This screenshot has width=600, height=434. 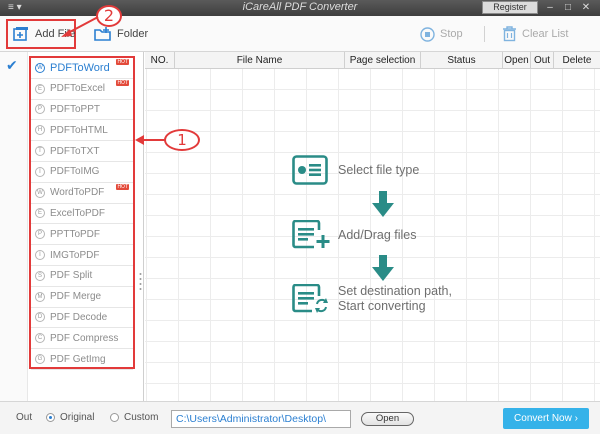 I want to click on clear-list-button: Clear List, so click(x=535, y=34).